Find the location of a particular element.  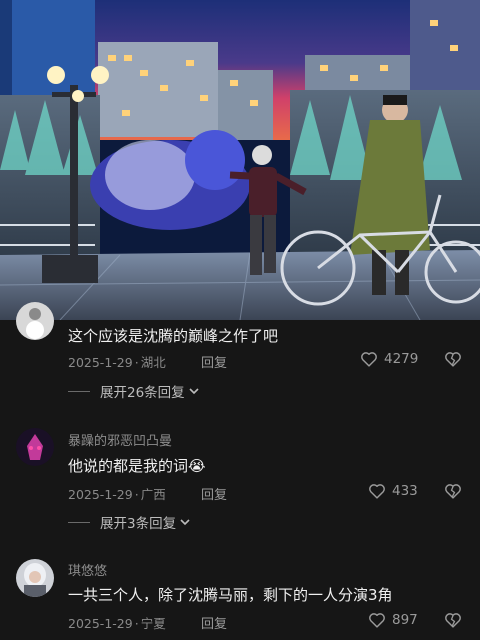

like-button: 897 is located at coordinates (393, 620).